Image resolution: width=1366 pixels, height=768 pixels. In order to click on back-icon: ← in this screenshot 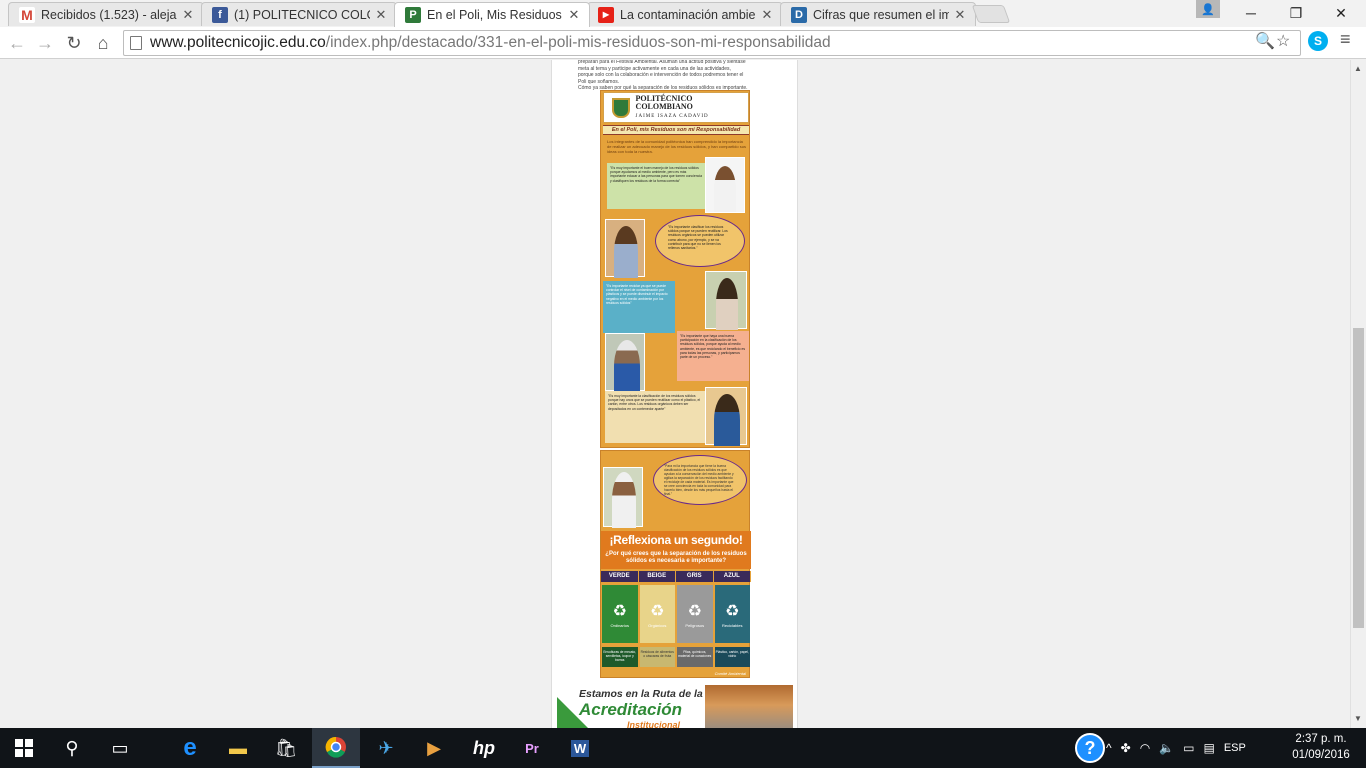, I will do `click(17, 43)`.